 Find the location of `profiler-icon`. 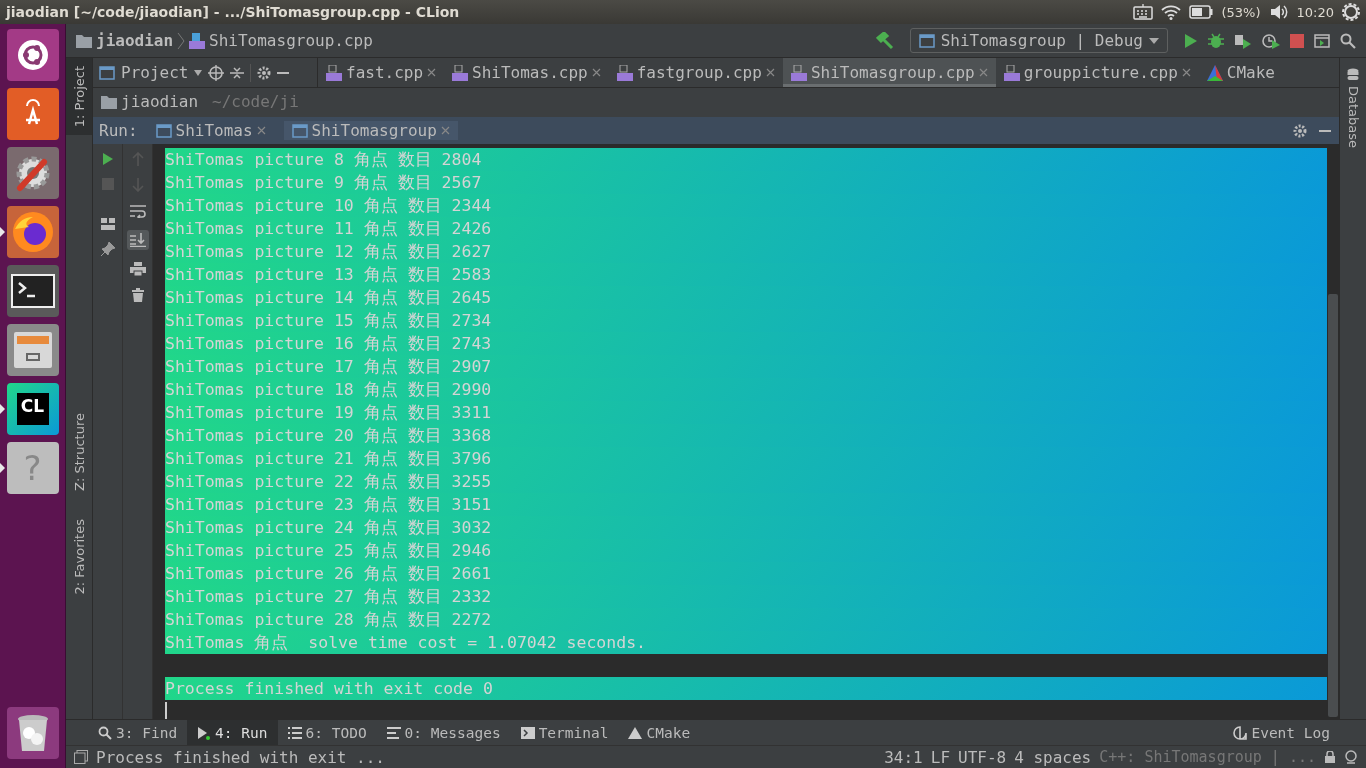

profiler-icon is located at coordinates (1271, 40).